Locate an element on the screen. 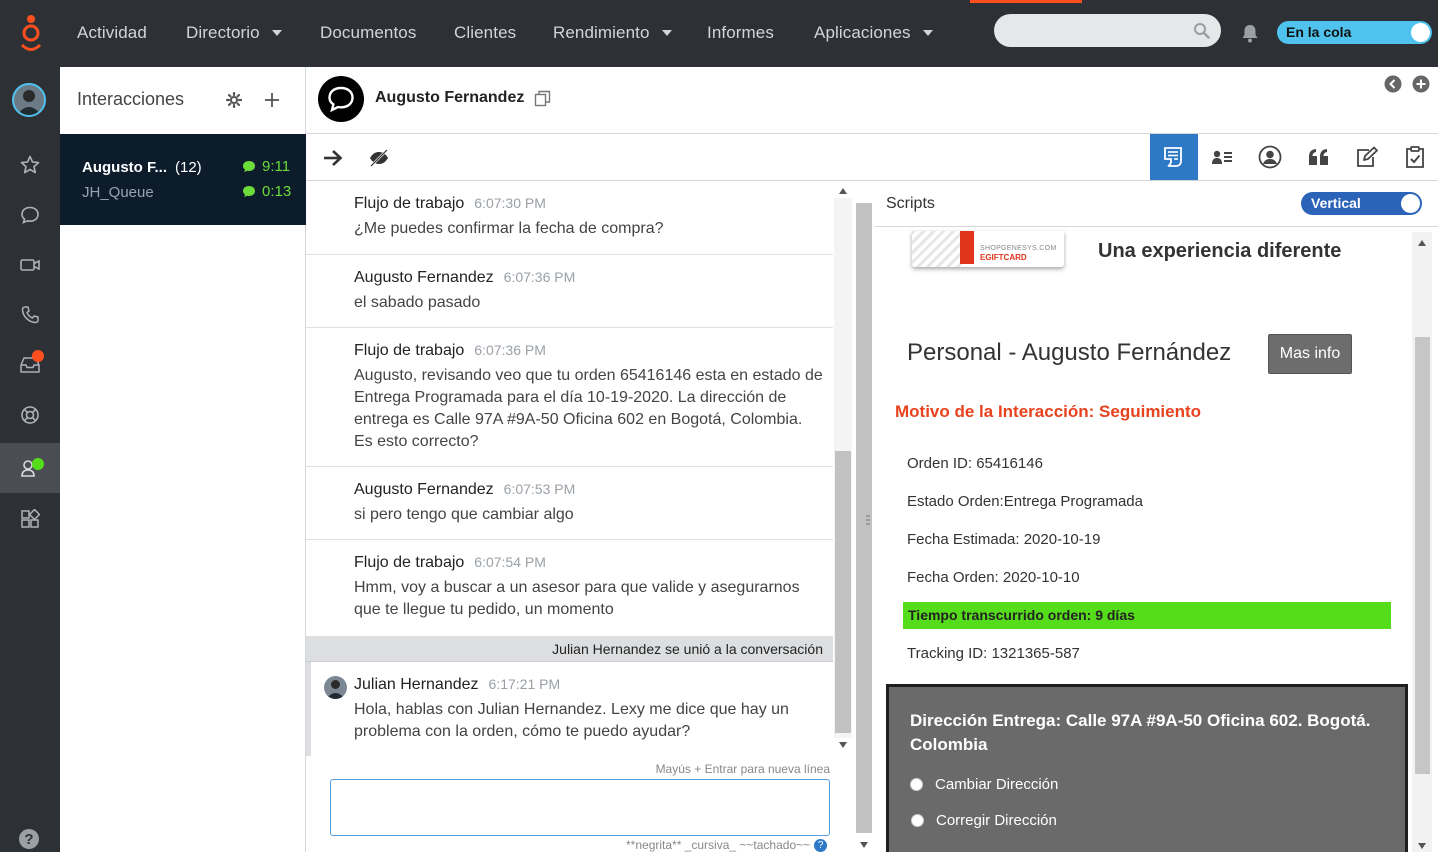 The image size is (1438, 852). interaction-timer: 0:13 is located at coordinates (266, 191).